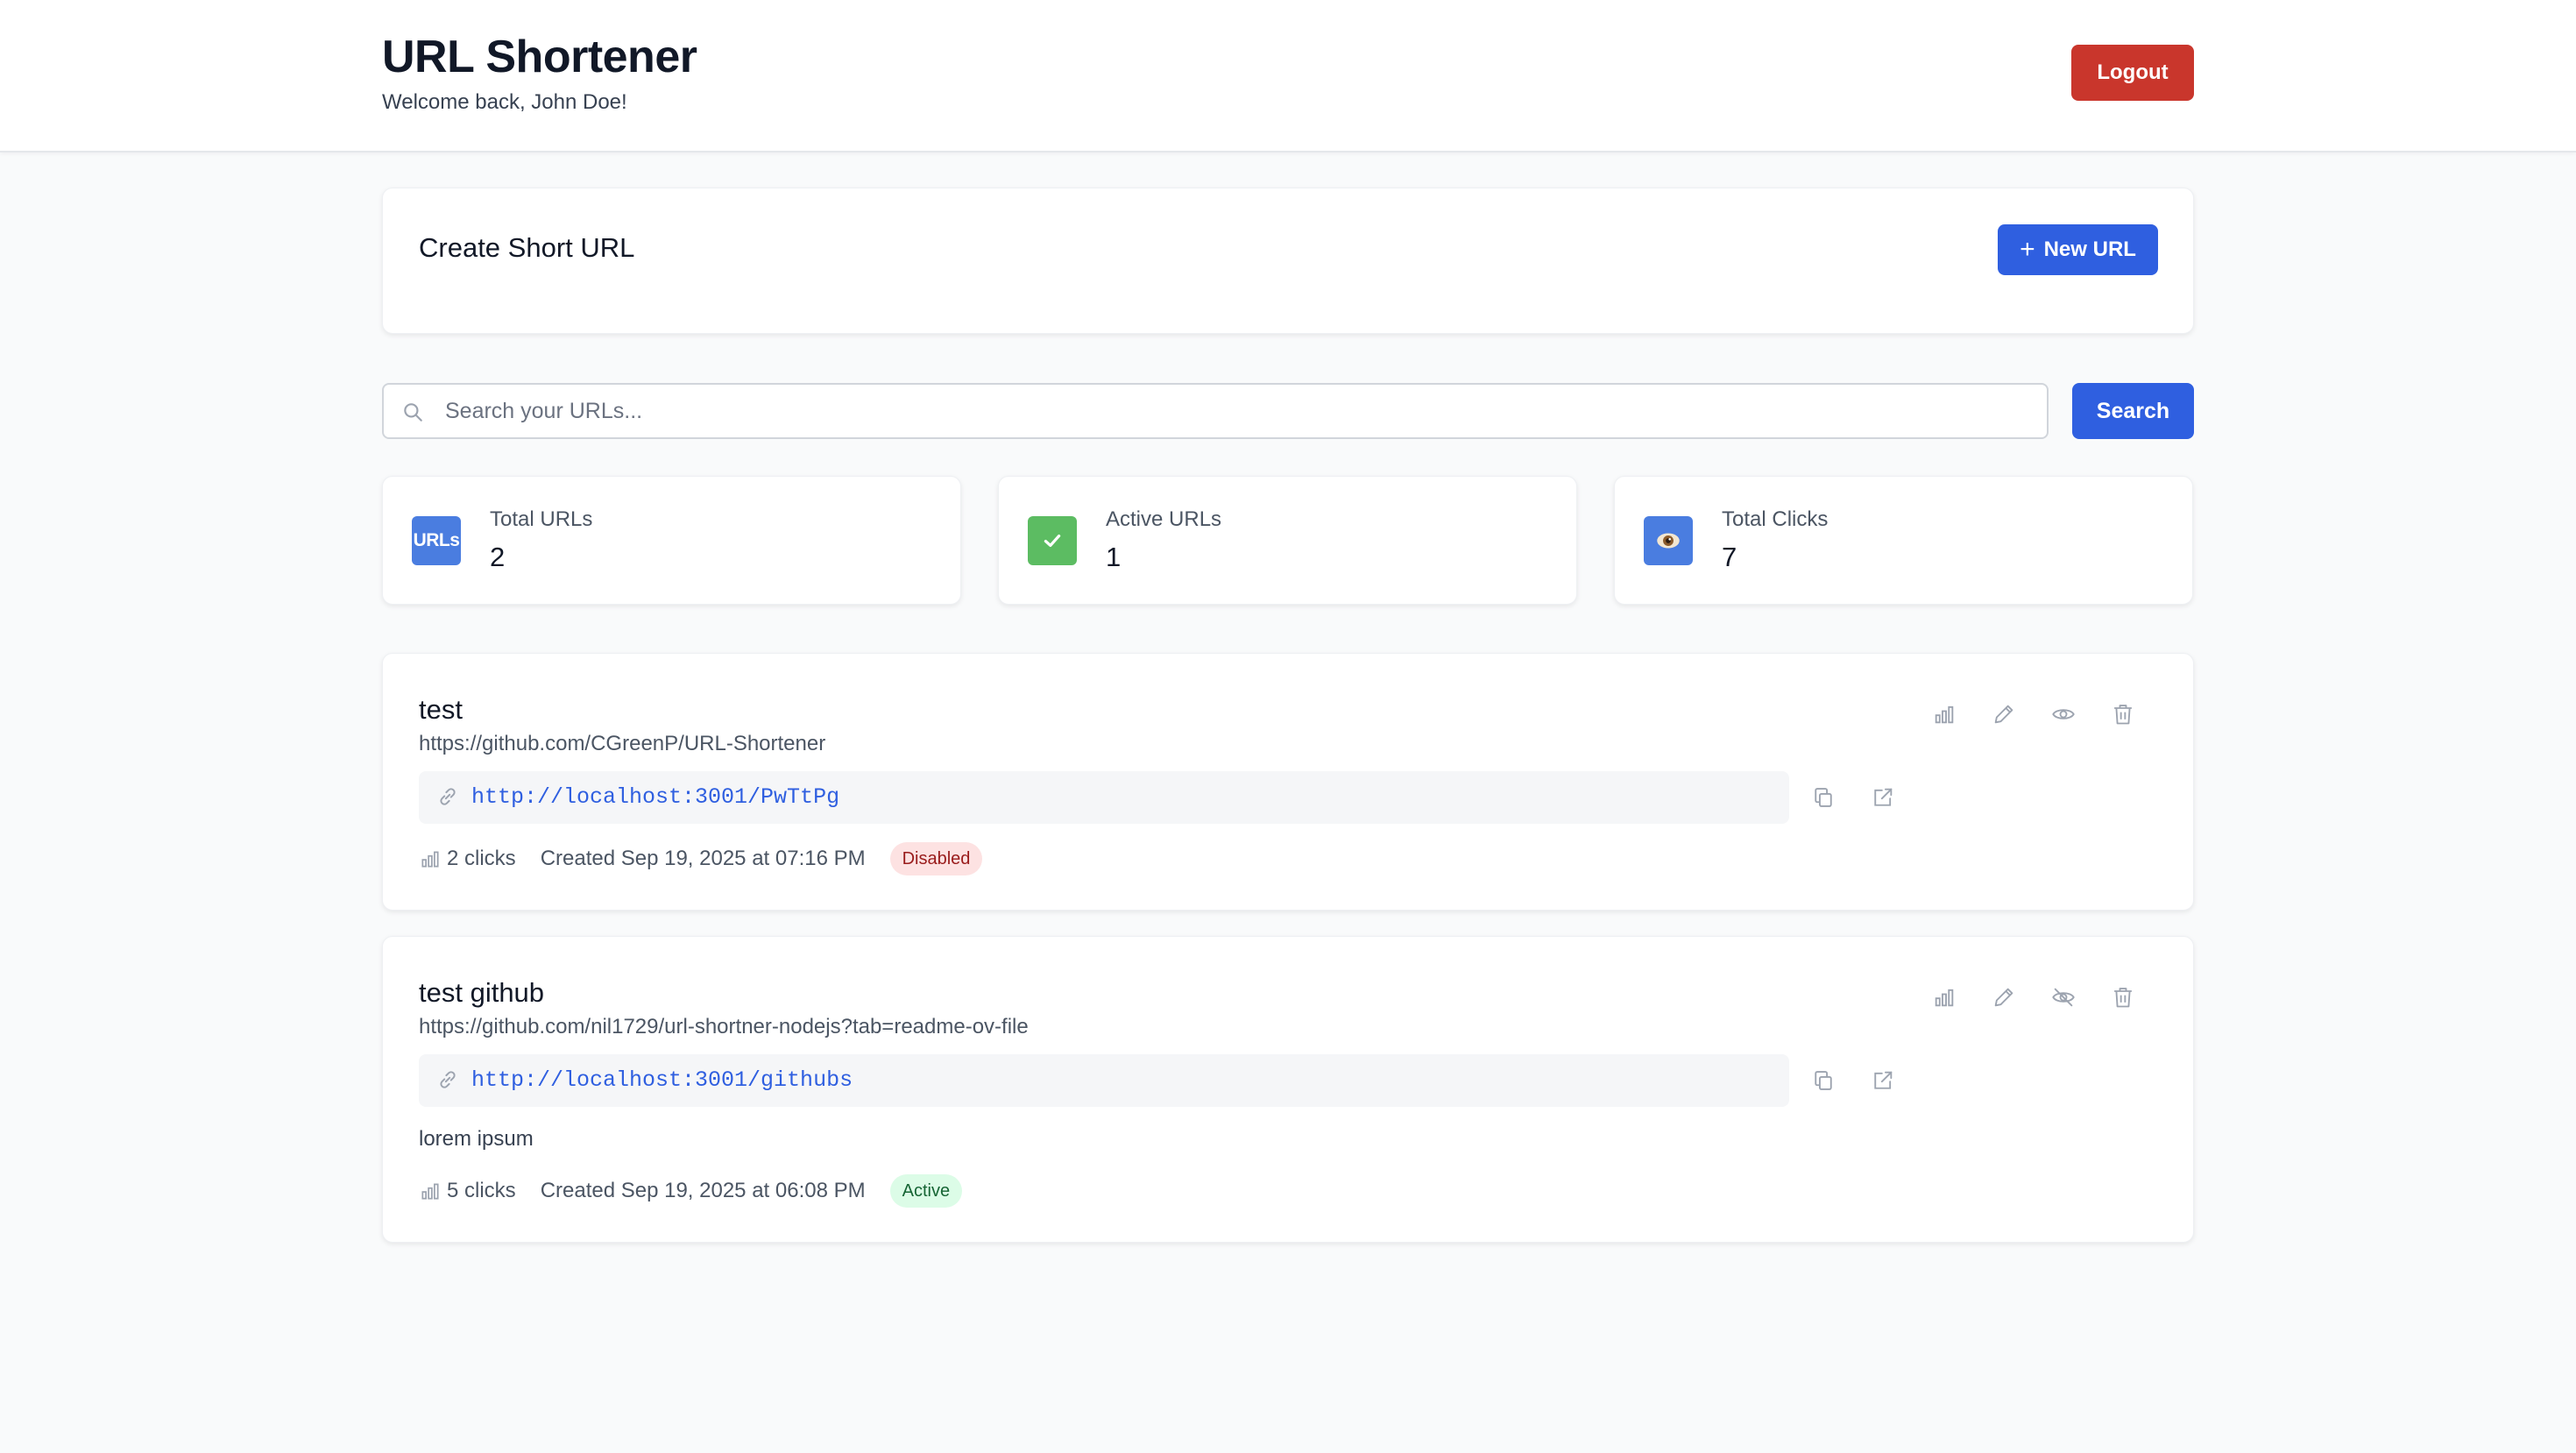  I want to click on urls-icon: URLs, so click(436, 540).